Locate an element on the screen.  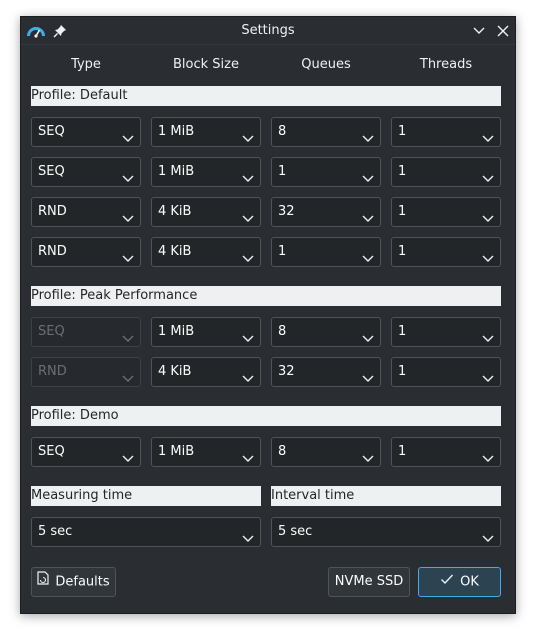
type-select-disabled: RND is located at coordinates (86, 372).